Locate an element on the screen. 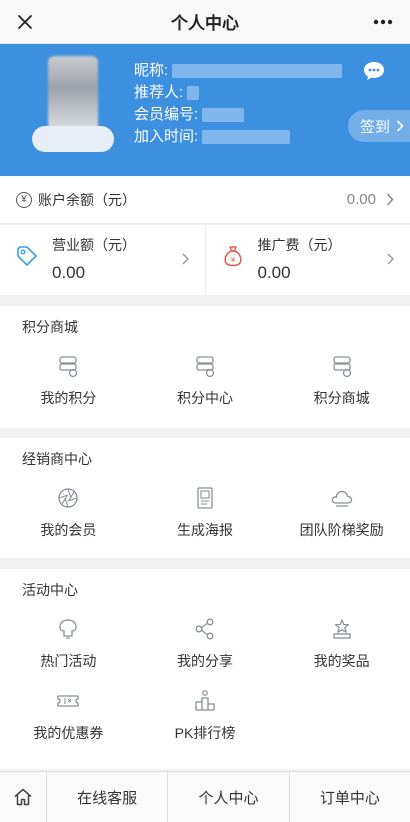 This screenshot has width=410, height=822. member-no-row: 会员编号: is located at coordinates (238, 115).